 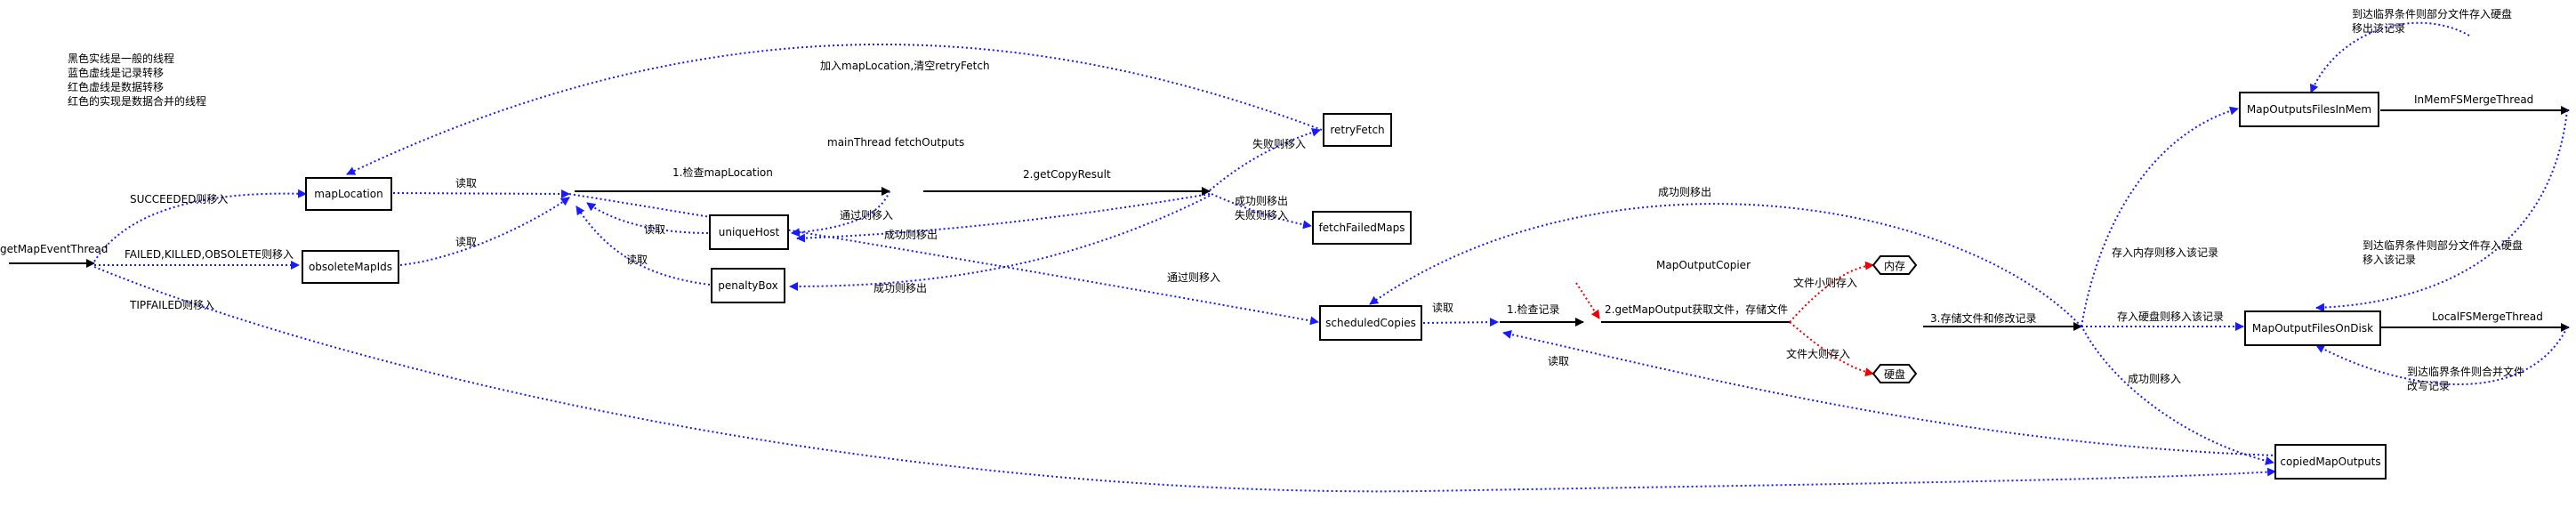 I want to click on label-success-move-out-3: 成功则移出, so click(x=1684, y=192).